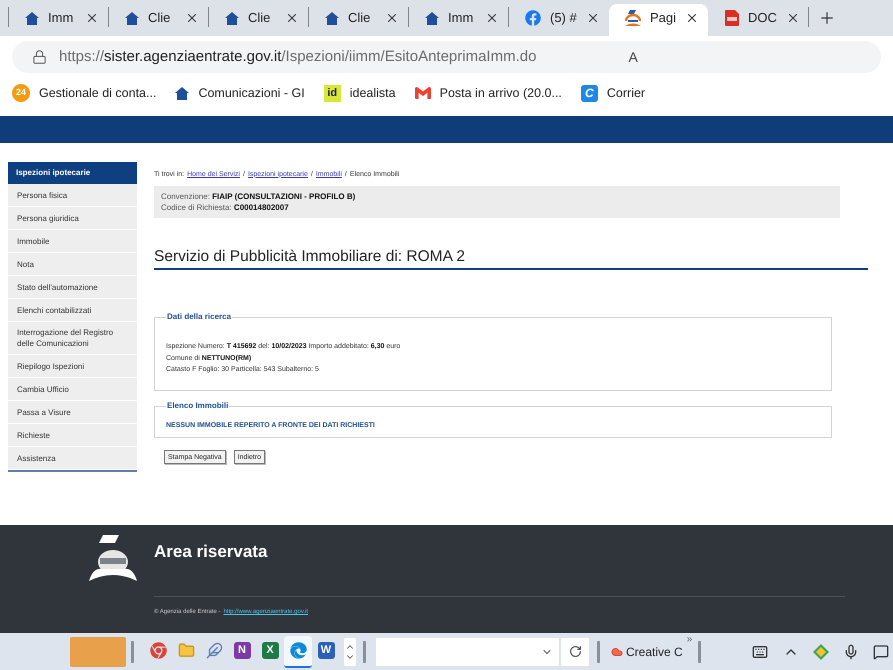  What do you see at coordinates (72, 218) in the screenshot?
I see `sidebar-item: Persona giuridica` at bounding box center [72, 218].